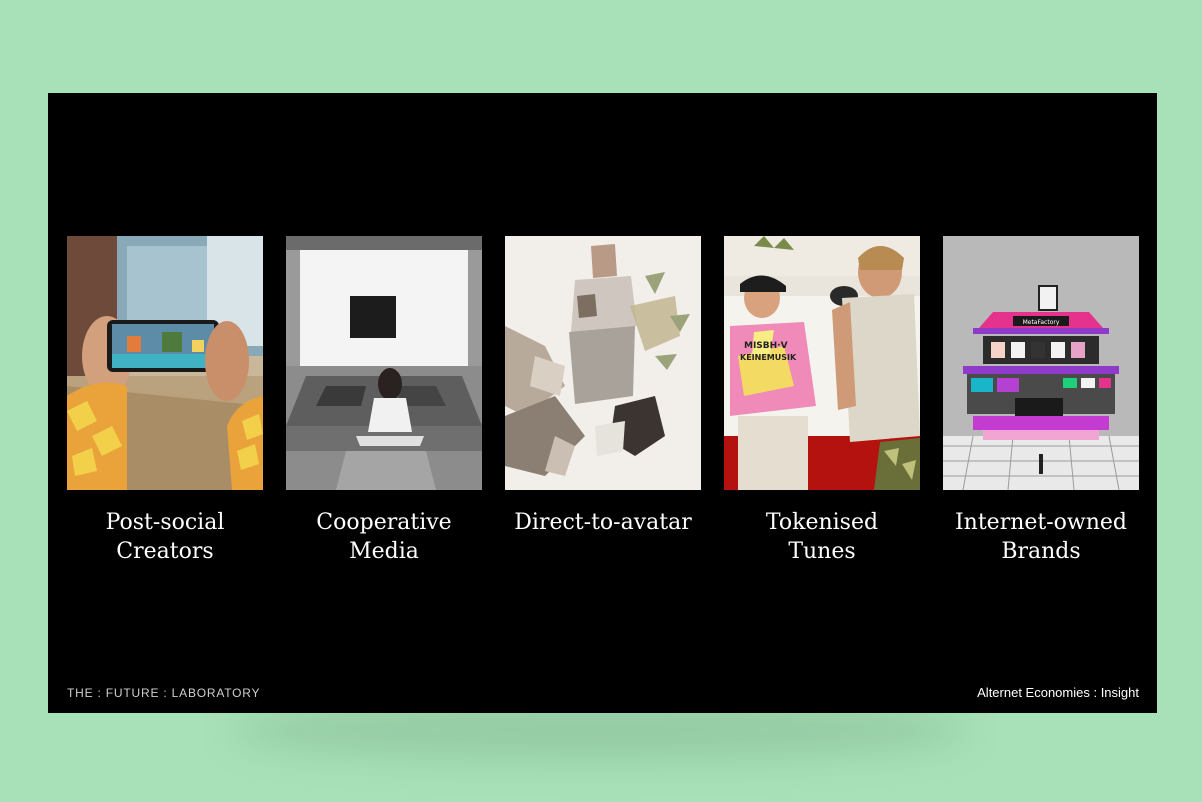 The image size is (1202, 802). I want to click on avatars-musicians-render: MISBH·V KEINEMUSIK, so click(822, 363).